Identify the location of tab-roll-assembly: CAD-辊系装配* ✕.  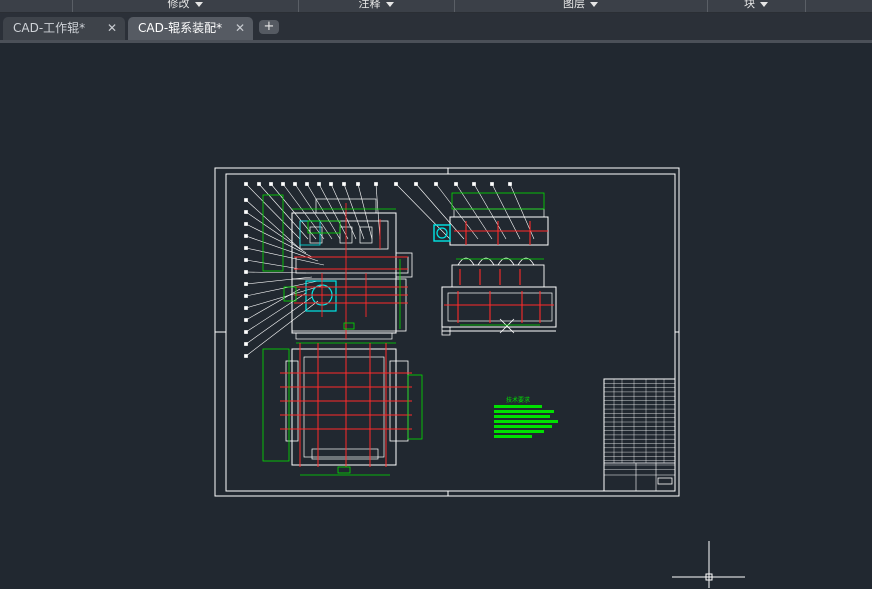
(190, 28).